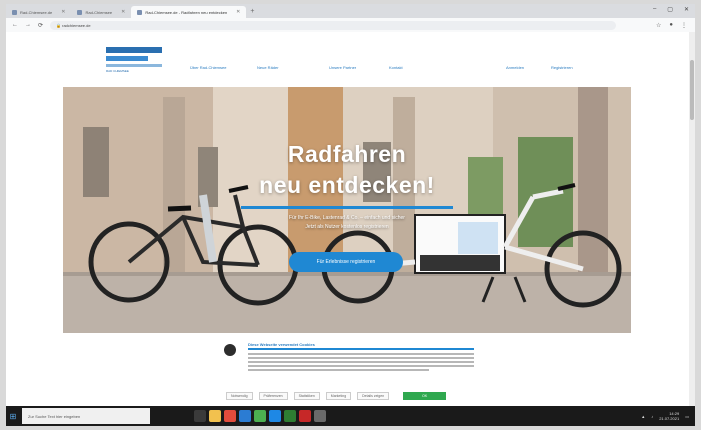  Describe the element at coordinates (208, 67) in the screenshot. I see `nav-link-about: Über Rad-Chiemsee` at that location.